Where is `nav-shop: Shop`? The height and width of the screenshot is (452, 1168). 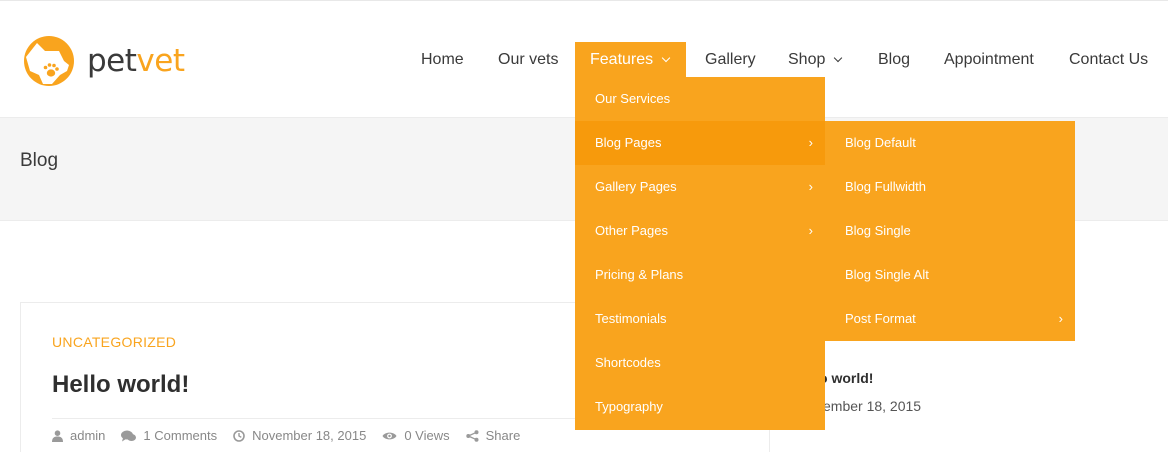
nav-shop: Shop is located at coordinates (815, 60).